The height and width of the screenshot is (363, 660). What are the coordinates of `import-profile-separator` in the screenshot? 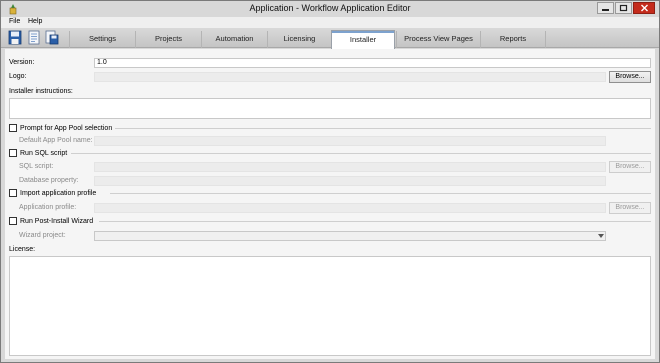 It's located at (380, 193).